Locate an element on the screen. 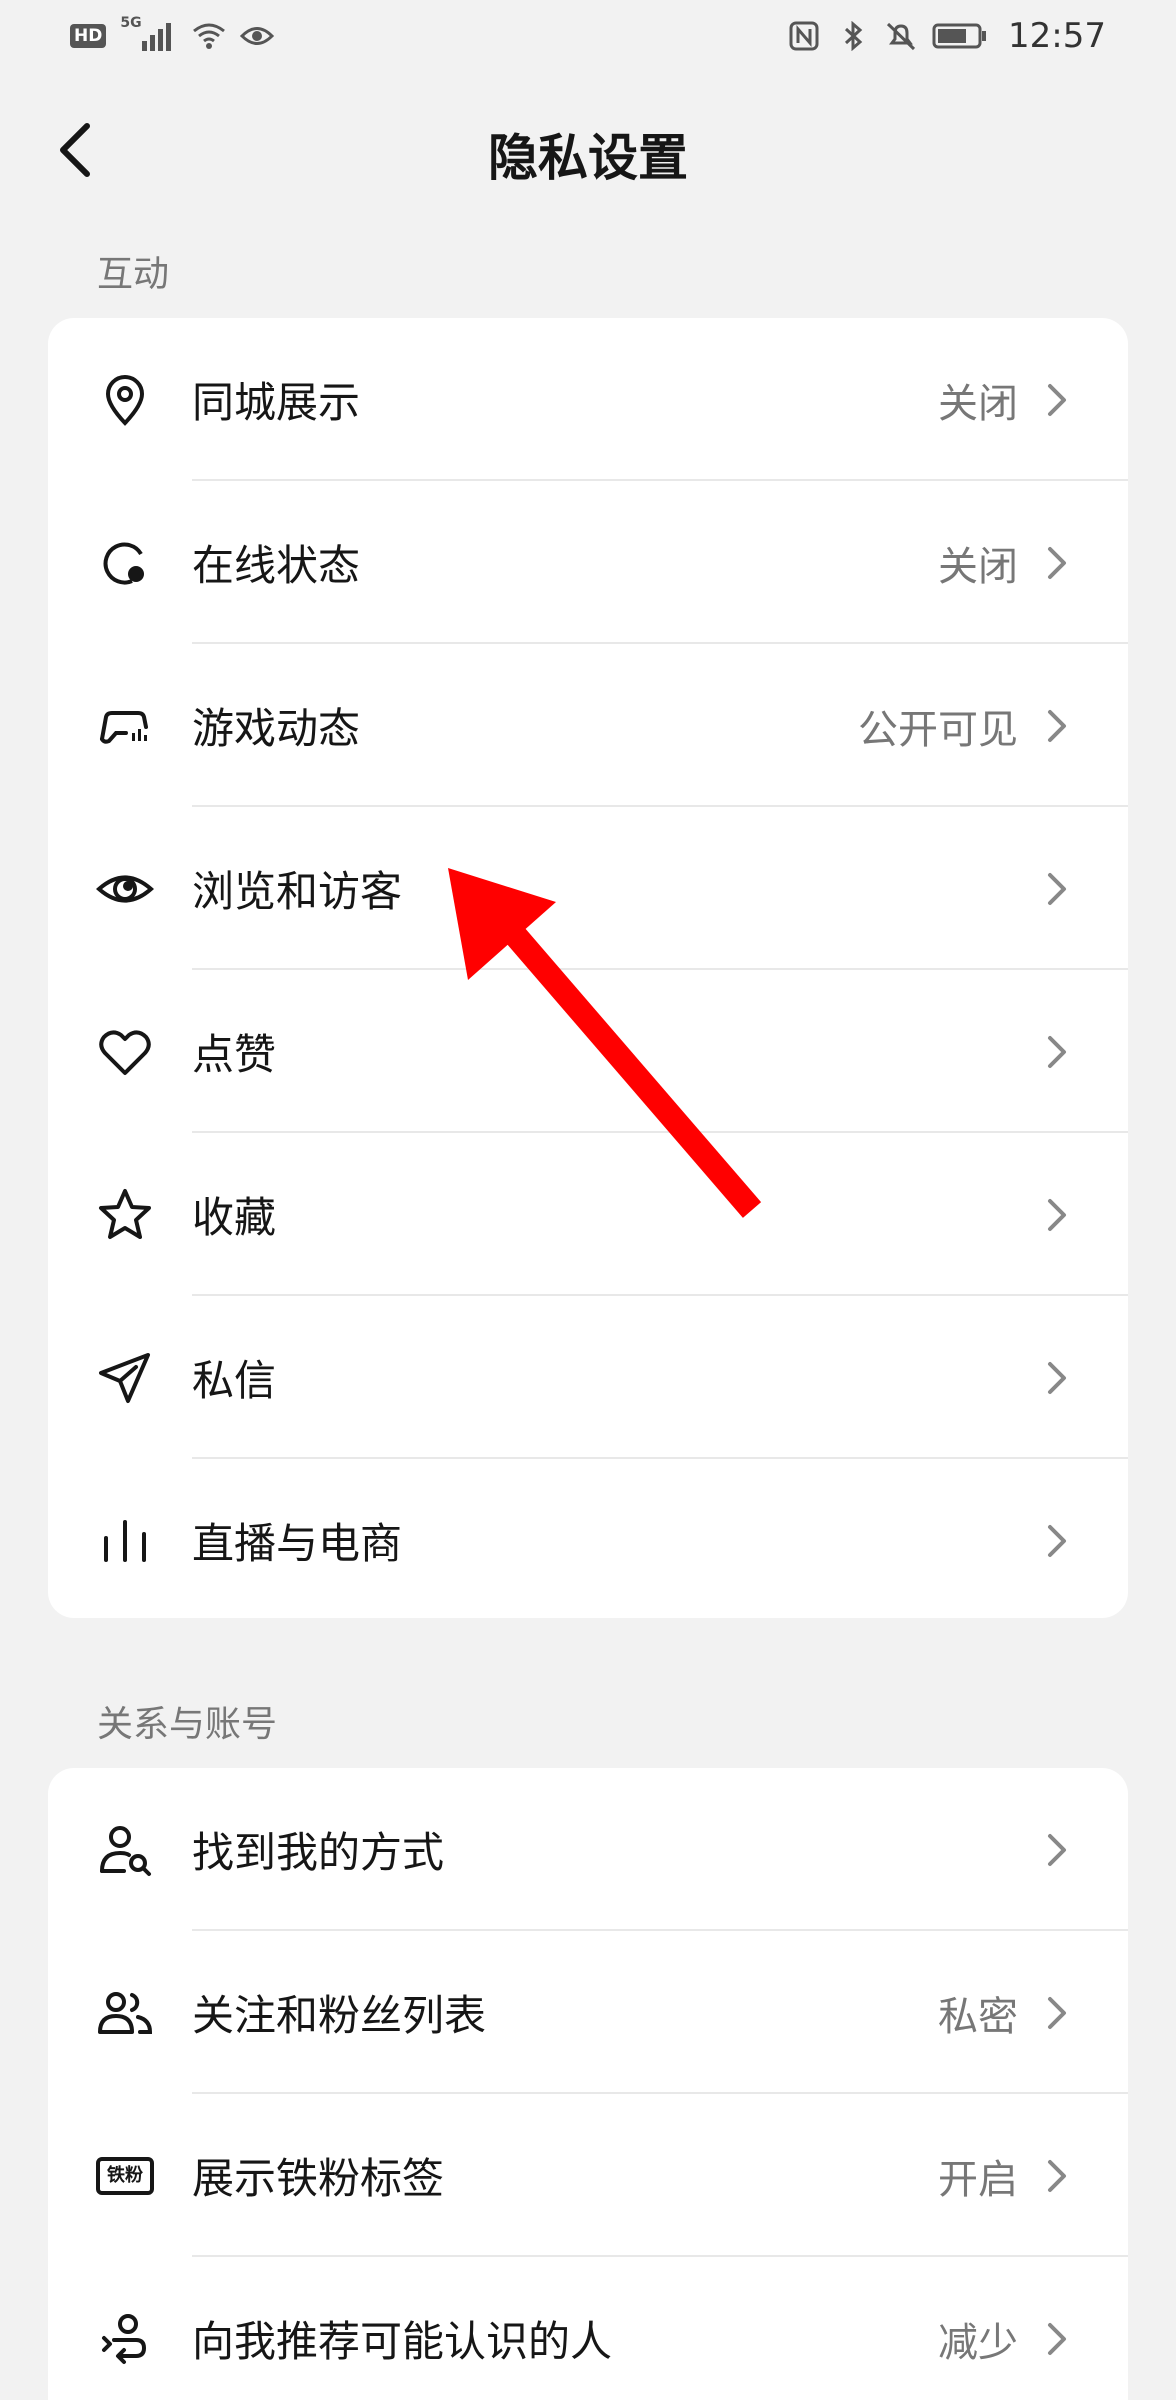 The image size is (1176, 2400). setting-row-follow-and-fans-list: 关注和粉丝列表 私密 is located at coordinates (588, 2012).